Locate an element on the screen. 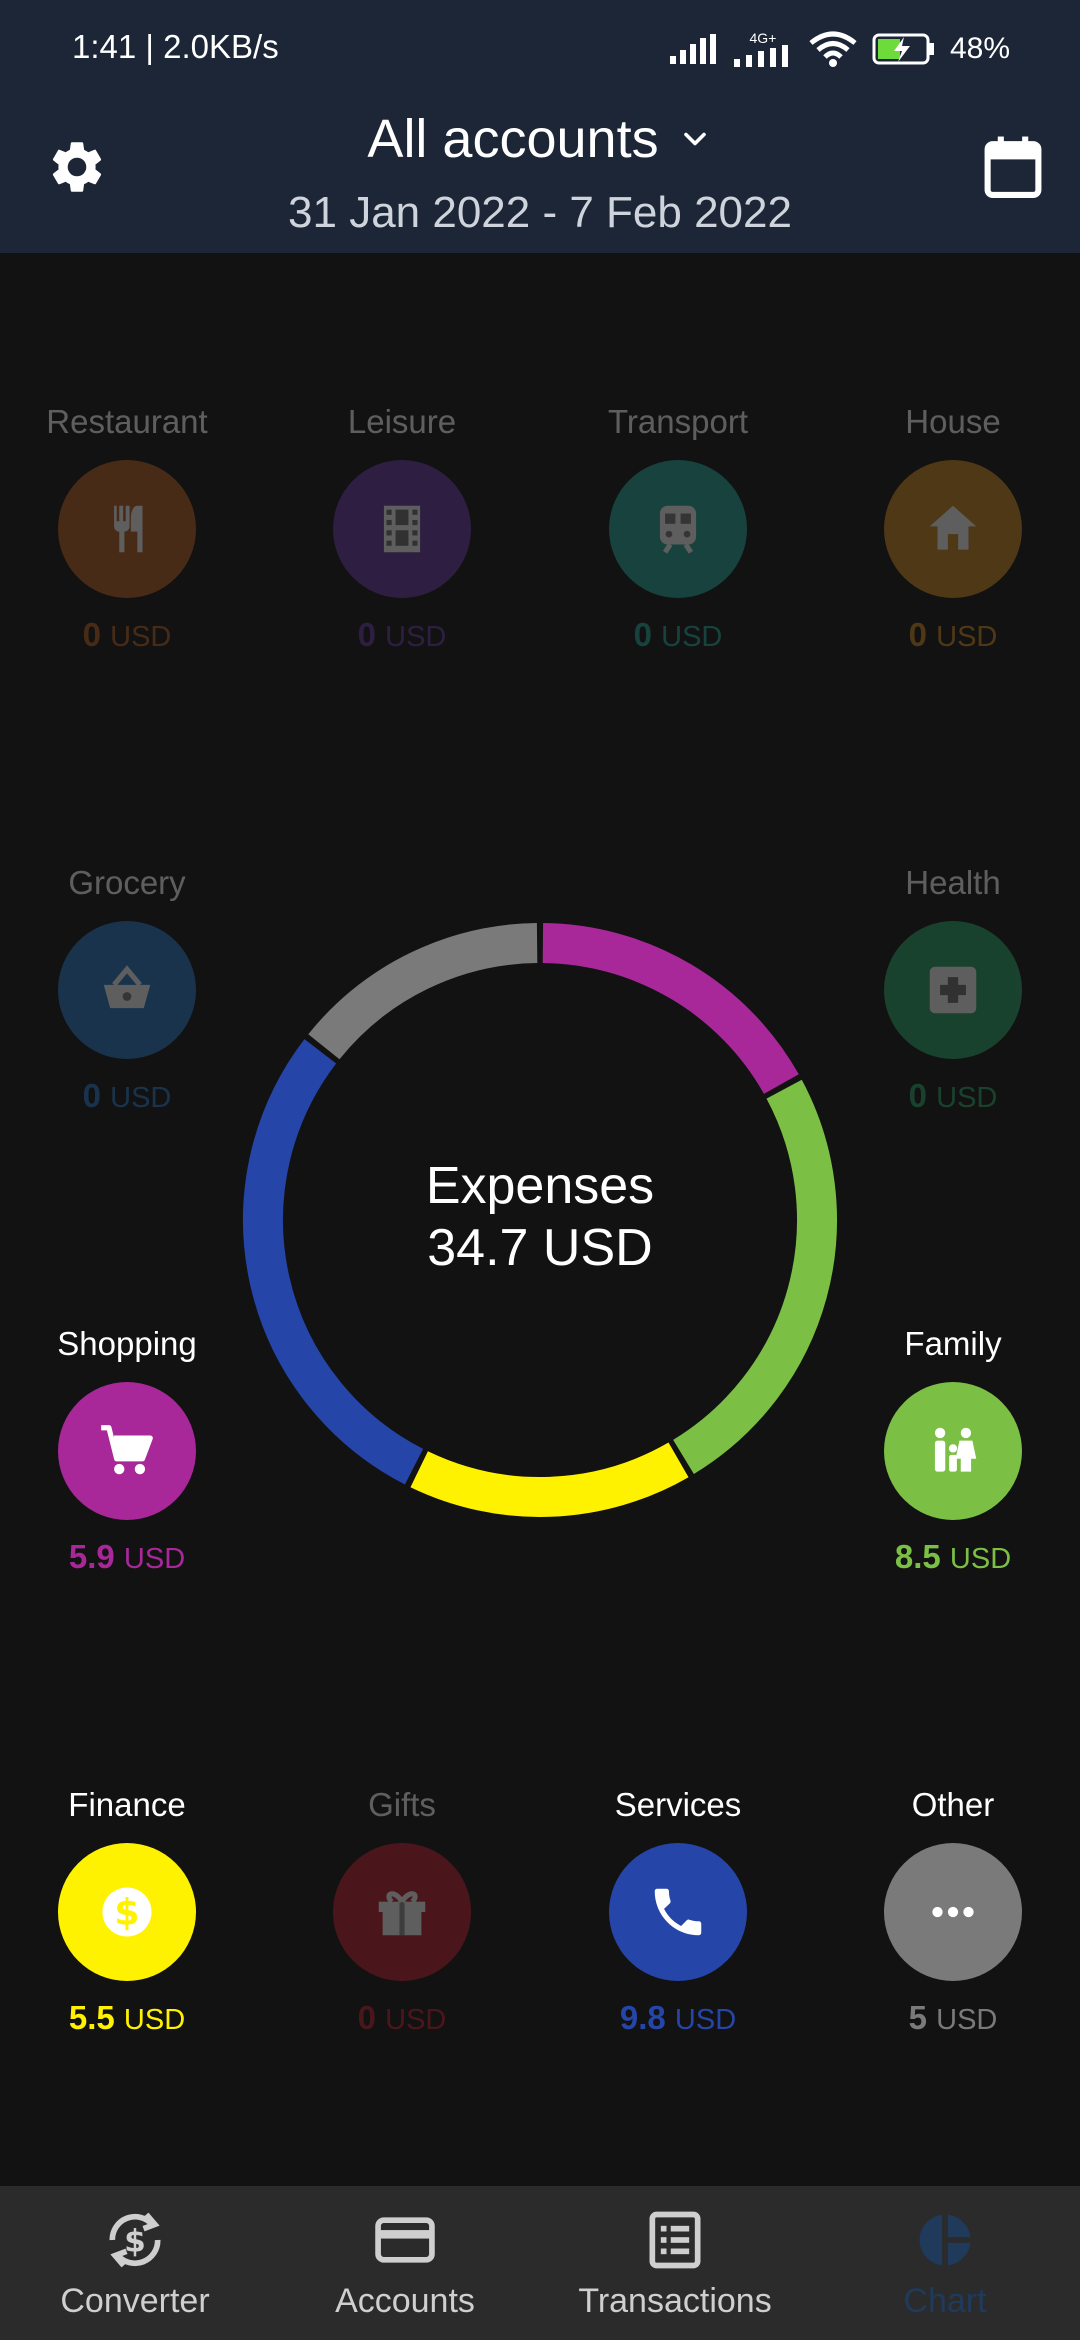 The height and width of the screenshot is (2340, 1080). category-amount-value: 5.5 is located at coordinates (91, 2017).